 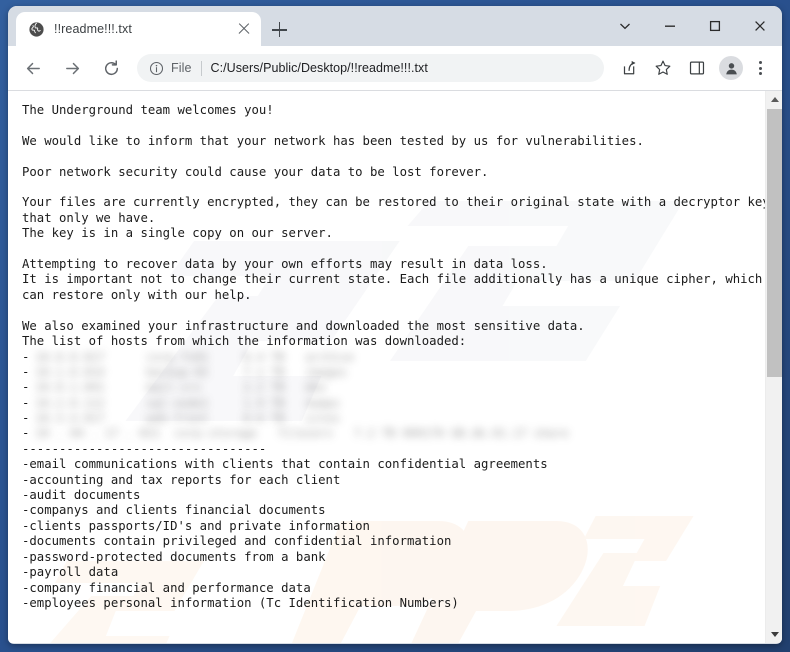 I want to click on scroll-down-button, so click(x=774, y=634).